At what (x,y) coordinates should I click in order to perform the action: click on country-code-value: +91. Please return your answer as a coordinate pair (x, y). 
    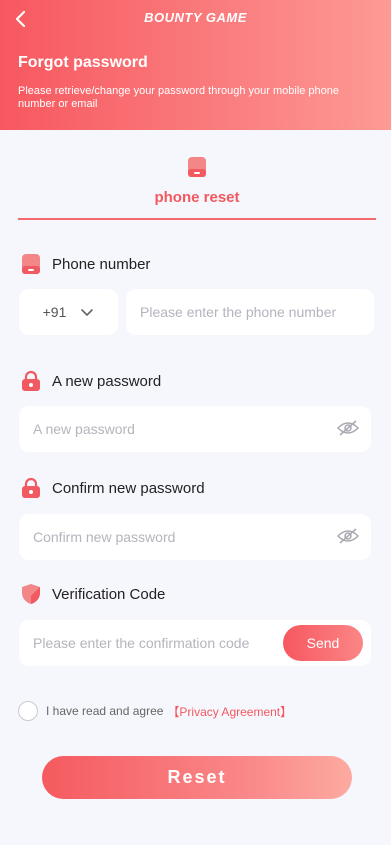
    Looking at the image, I should click on (54, 312).